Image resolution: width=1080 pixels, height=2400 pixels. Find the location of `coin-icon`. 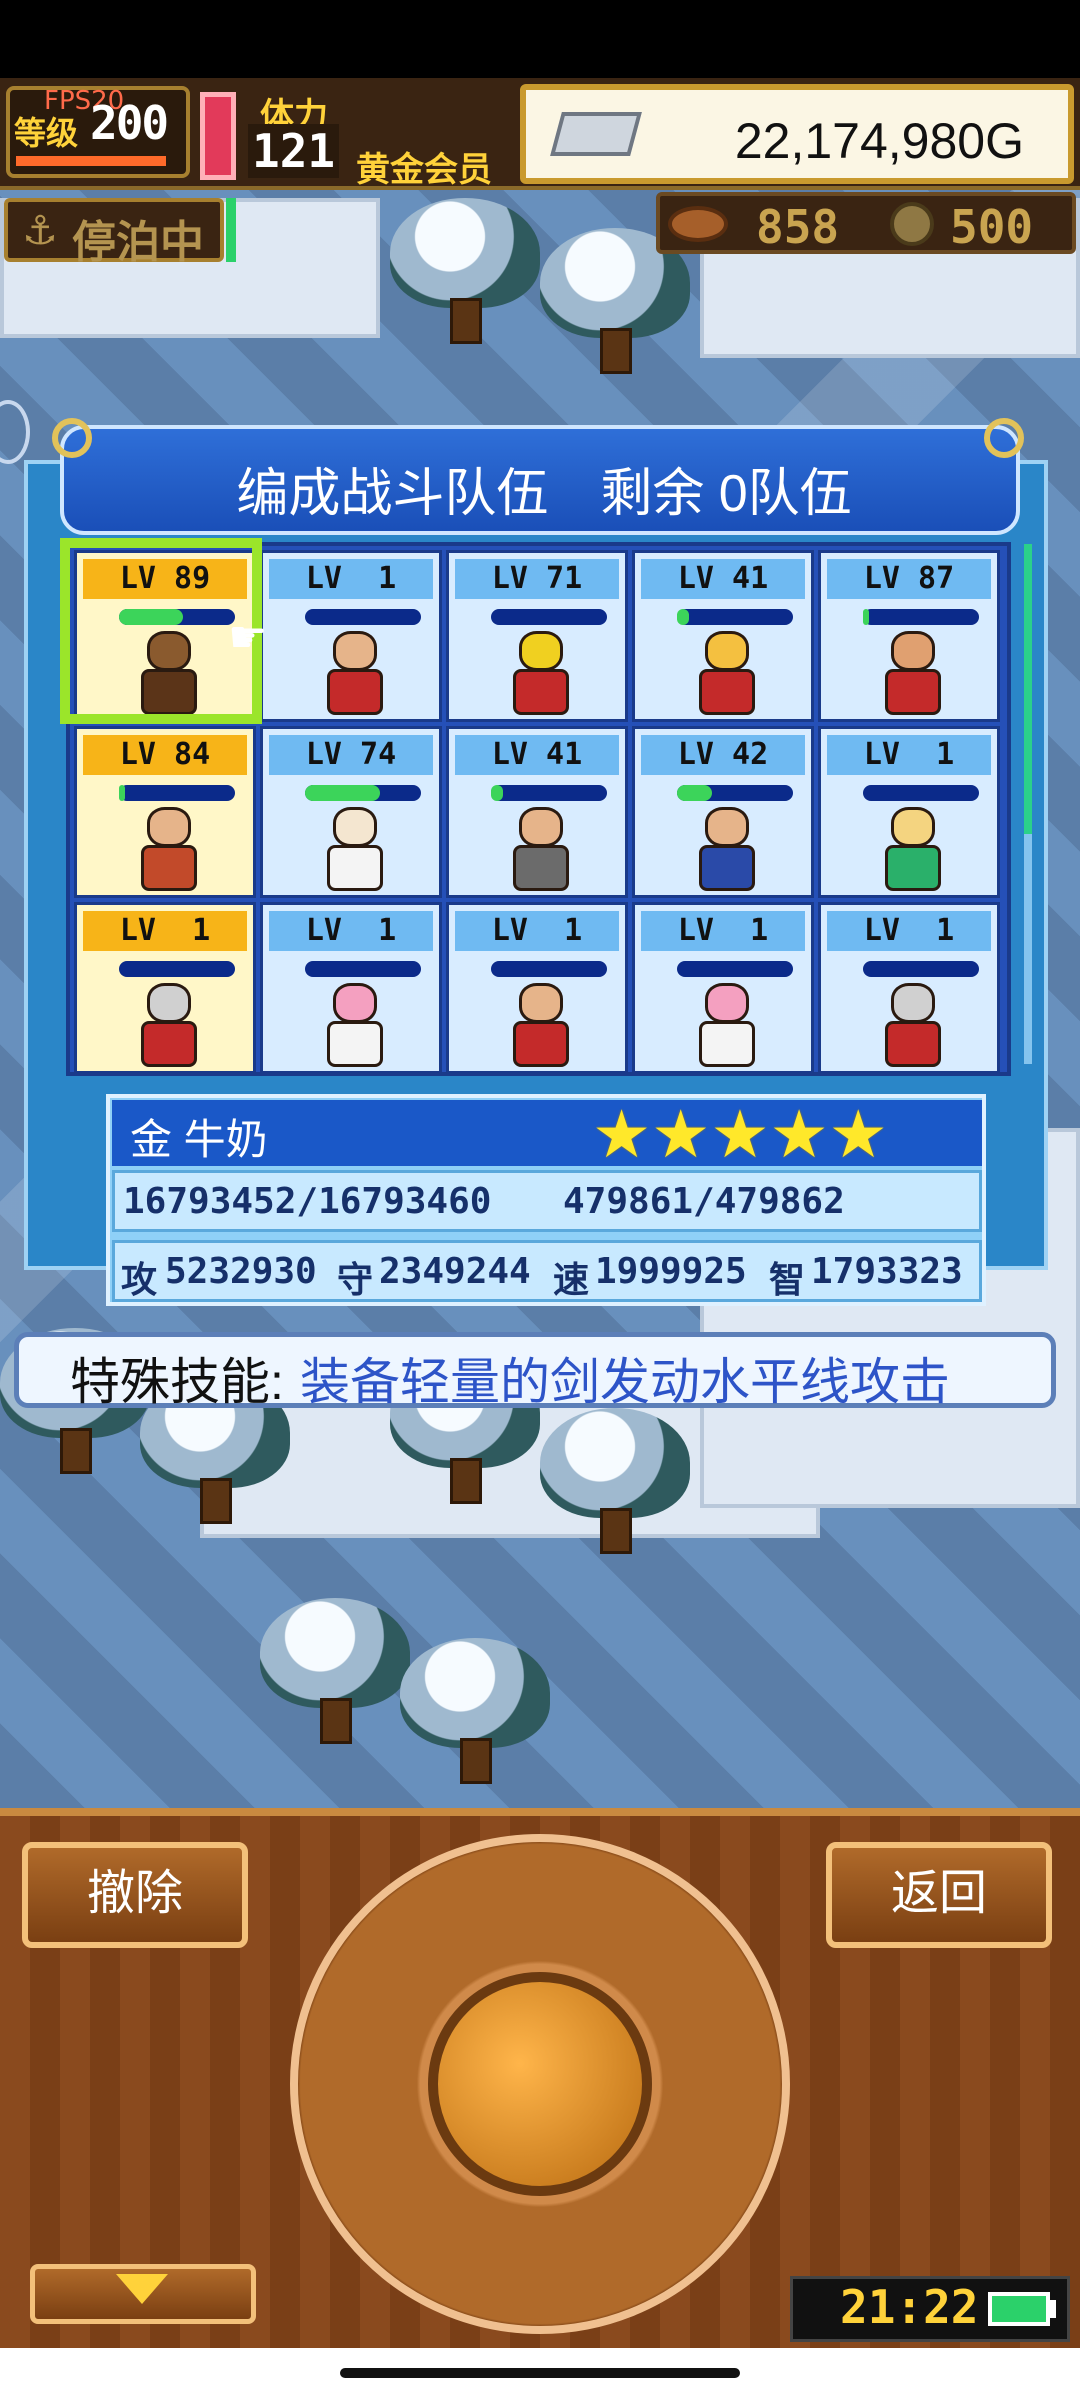

coin-icon is located at coordinates (912, 224).